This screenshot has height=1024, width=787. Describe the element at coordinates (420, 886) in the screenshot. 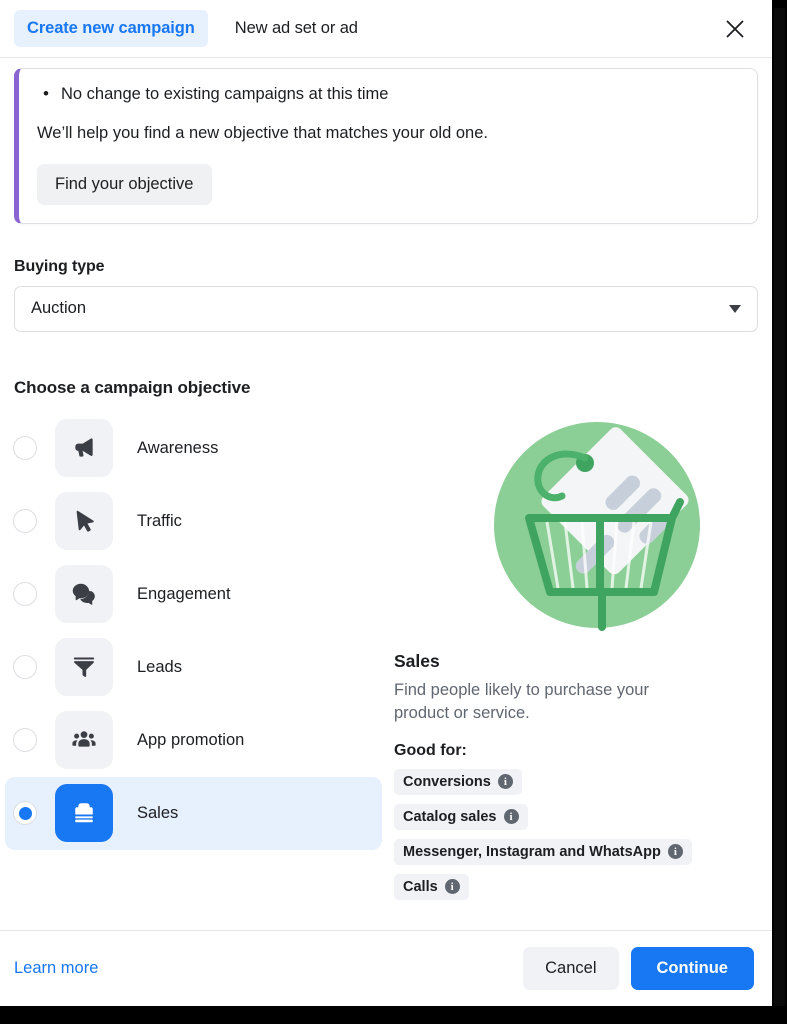

I see `chip-label: Calls` at that location.